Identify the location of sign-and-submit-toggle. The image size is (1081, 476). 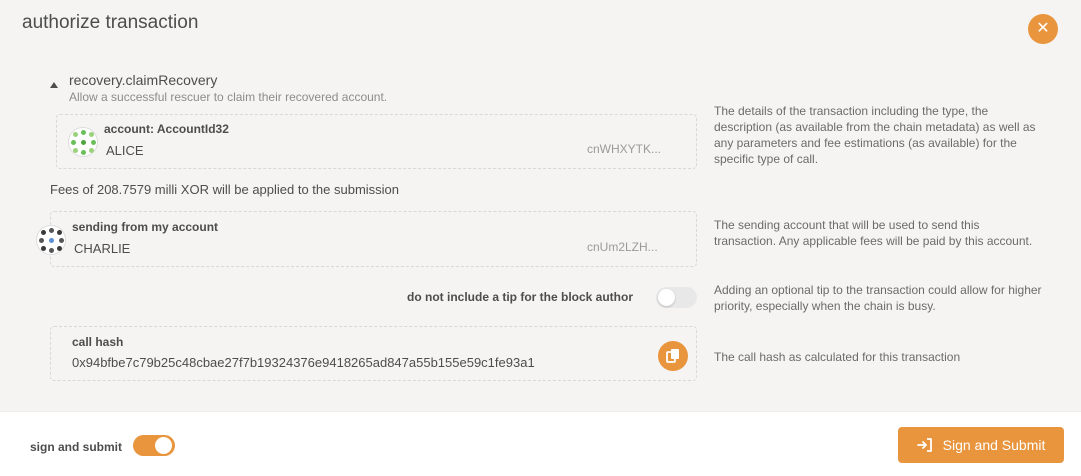
(154, 445).